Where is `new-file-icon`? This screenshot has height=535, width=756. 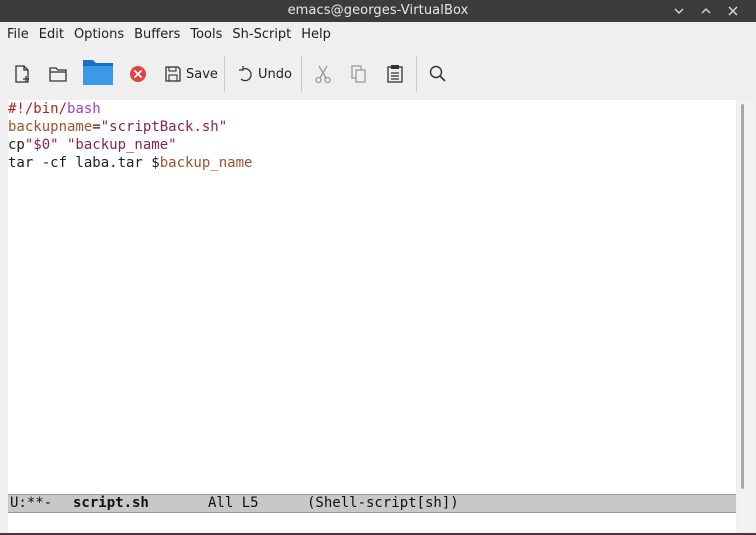 new-file-icon is located at coordinates (22, 74).